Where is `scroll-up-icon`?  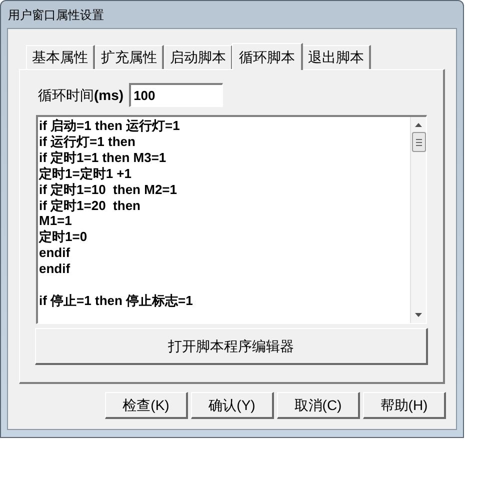 scroll-up-icon is located at coordinates (418, 125).